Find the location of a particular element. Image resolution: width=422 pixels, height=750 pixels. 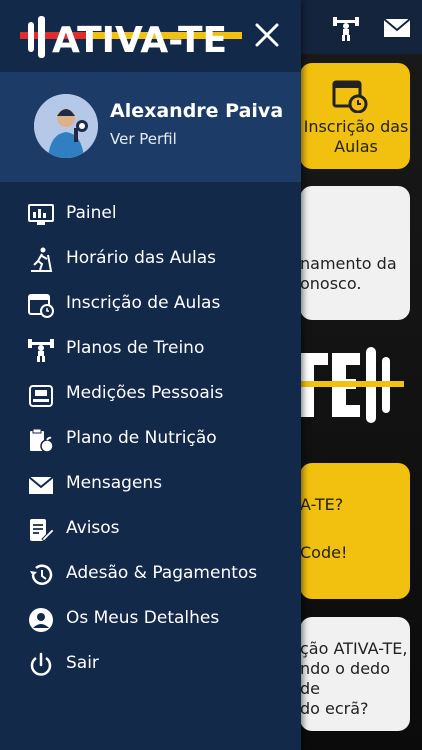

menu-item-mensagens: Mensagens is located at coordinates (150, 484).